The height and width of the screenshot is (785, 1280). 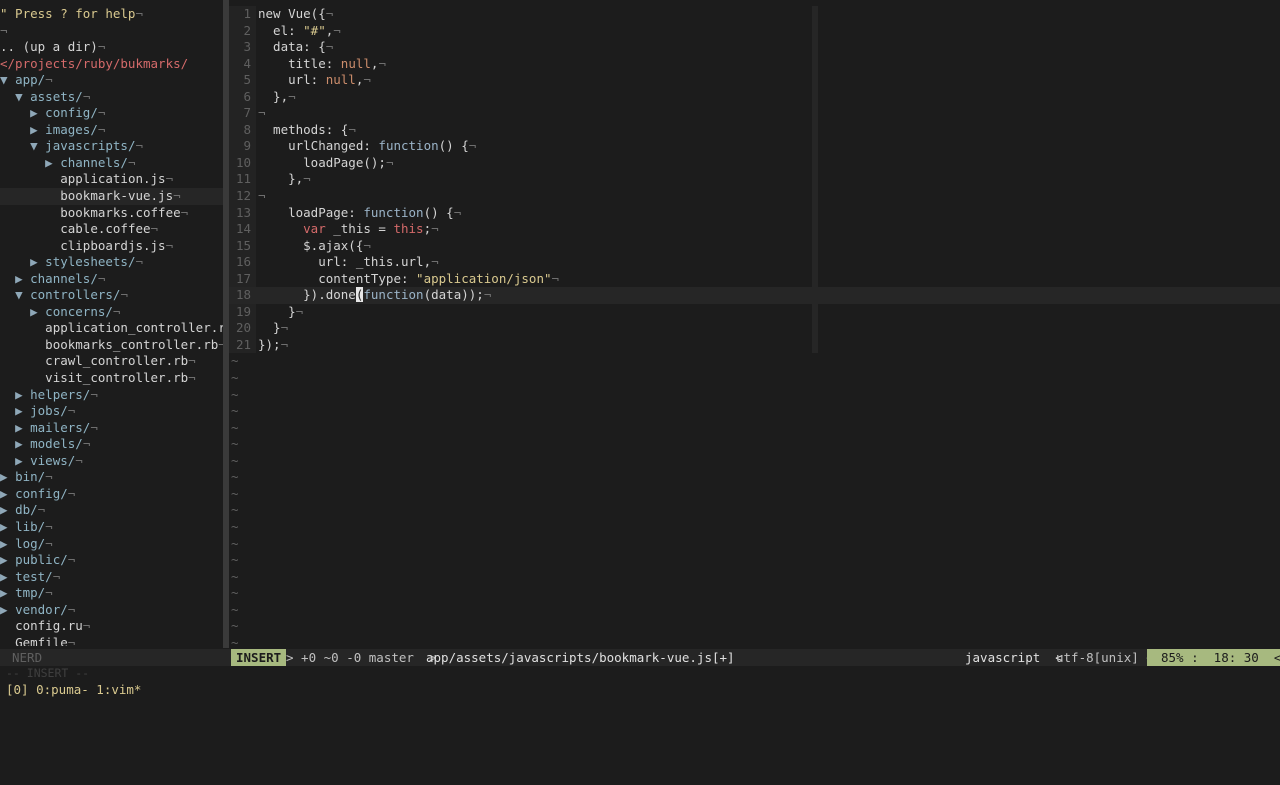 I want to click on code-line: 13 loadPage: function() {¬, so click(x=754, y=213).